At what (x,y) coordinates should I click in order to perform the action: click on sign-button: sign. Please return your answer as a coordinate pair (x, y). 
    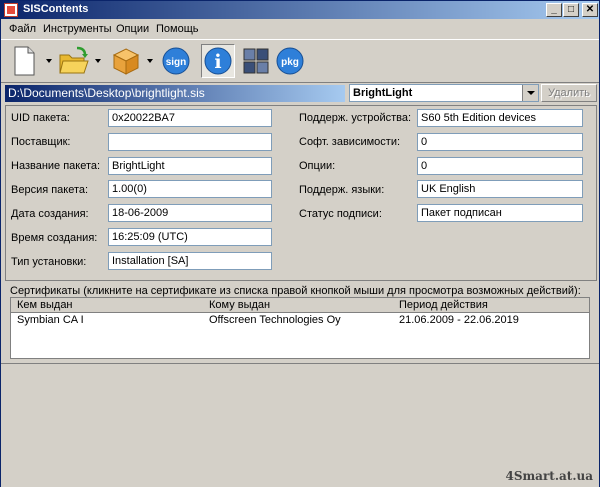
    Looking at the image, I should click on (176, 61).